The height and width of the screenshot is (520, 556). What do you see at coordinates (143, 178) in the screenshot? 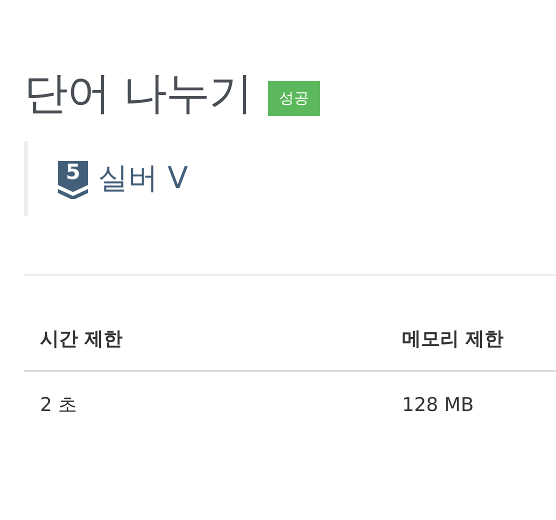
I see `tier-label: 실버 V` at bounding box center [143, 178].